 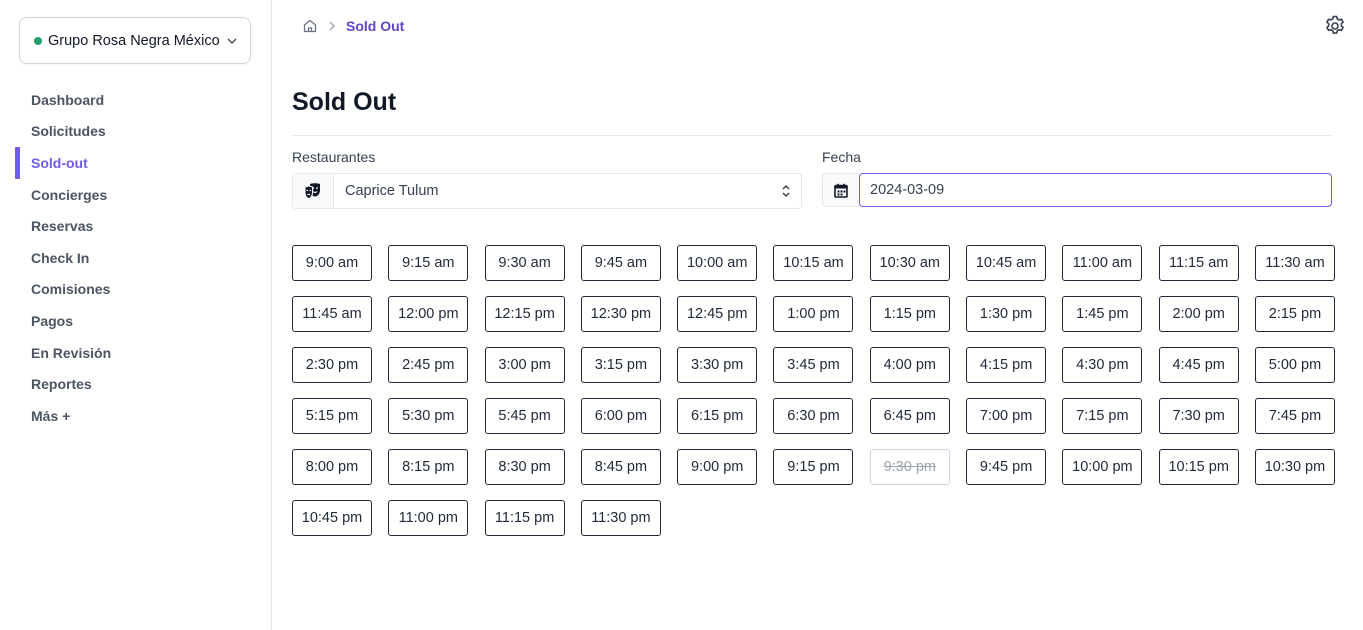 What do you see at coordinates (1102, 314) in the screenshot?
I see `time-slot-button: 1:45 pm` at bounding box center [1102, 314].